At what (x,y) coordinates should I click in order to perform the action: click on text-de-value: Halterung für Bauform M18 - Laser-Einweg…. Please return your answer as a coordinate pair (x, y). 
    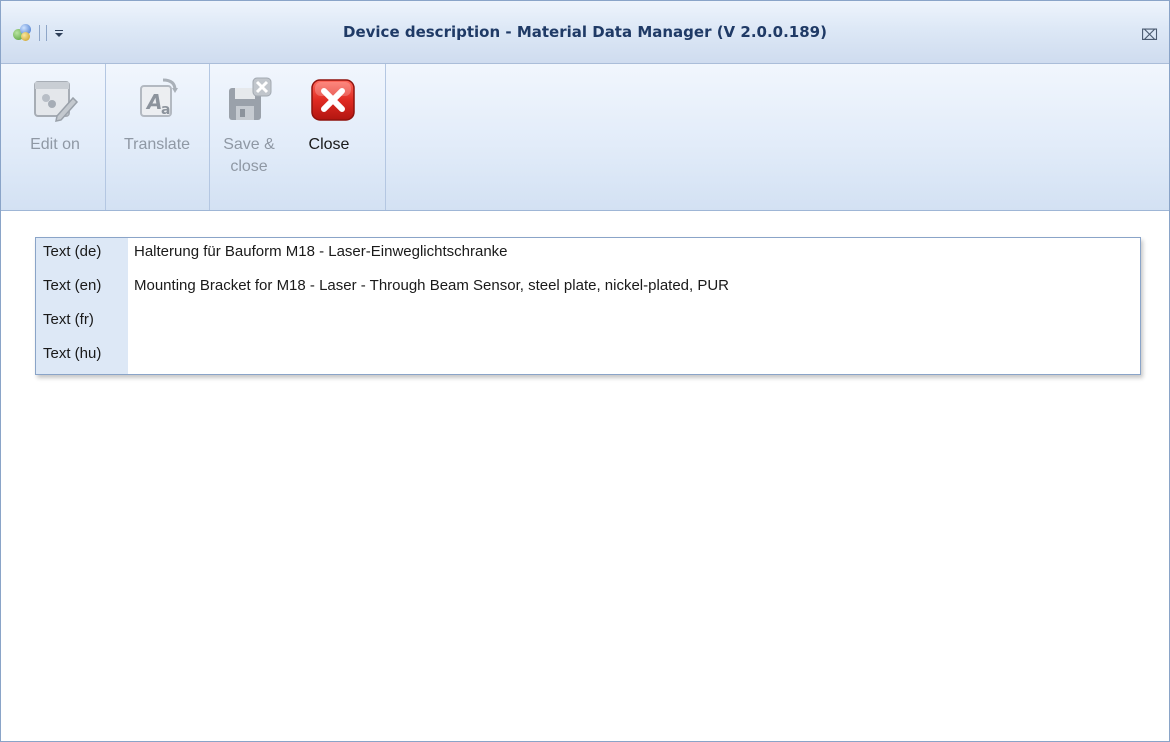
    Looking at the image, I should click on (321, 252).